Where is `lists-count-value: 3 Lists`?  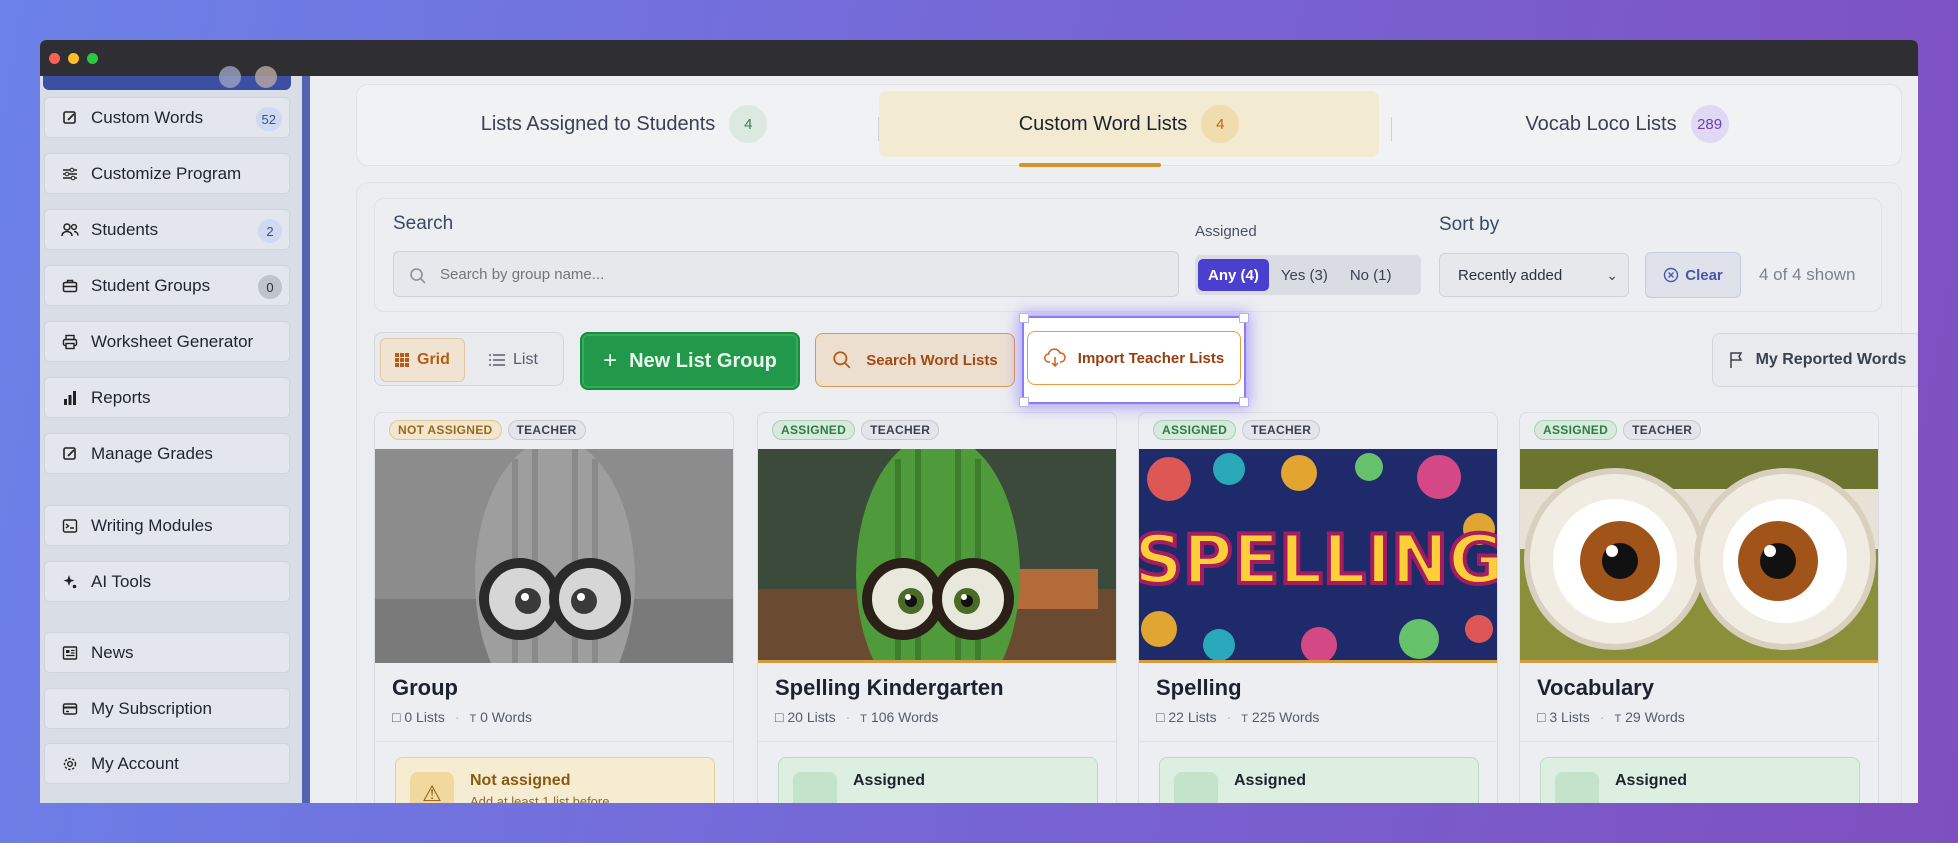 lists-count-value: 3 Lists is located at coordinates (1569, 717).